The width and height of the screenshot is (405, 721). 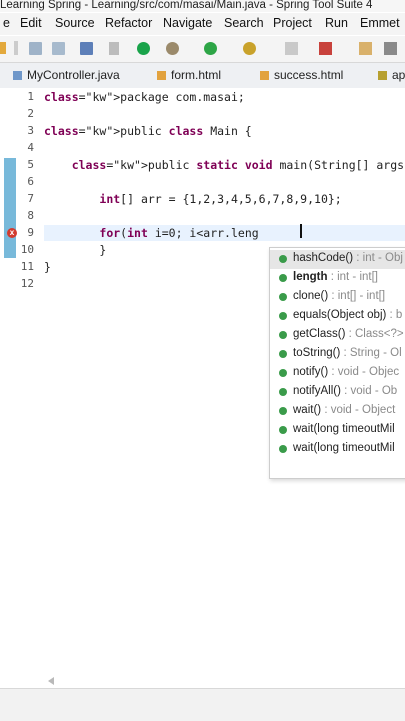 What do you see at coordinates (75, 23) in the screenshot?
I see `menu-source: Source` at bounding box center [75, 23].